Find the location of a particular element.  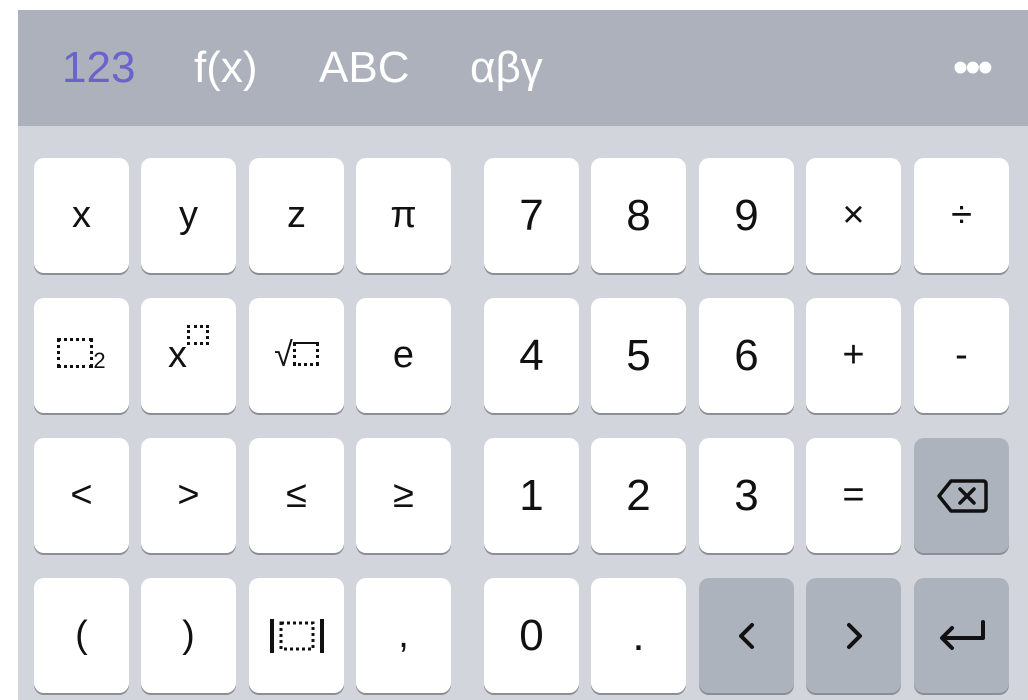

backspace-button is located at coordinates (961, 495).